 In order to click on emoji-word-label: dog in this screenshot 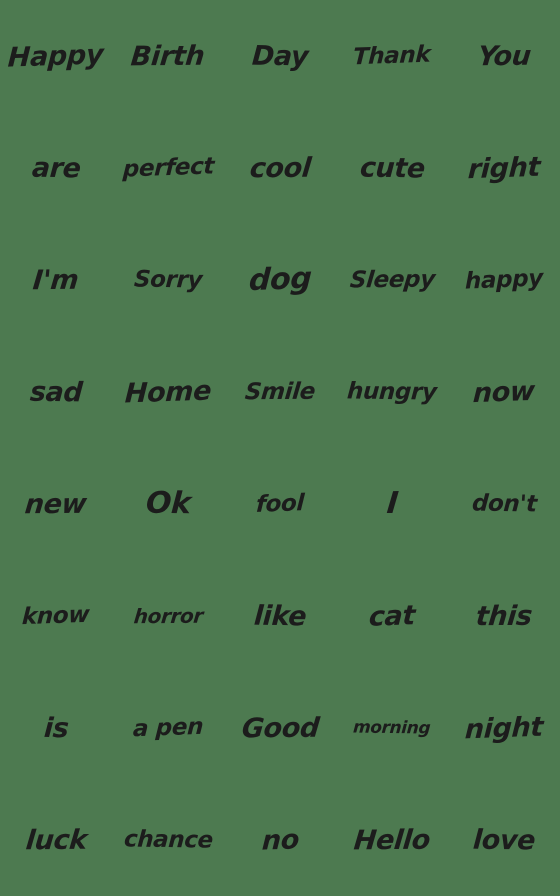, I will do `click(280, 279)`.